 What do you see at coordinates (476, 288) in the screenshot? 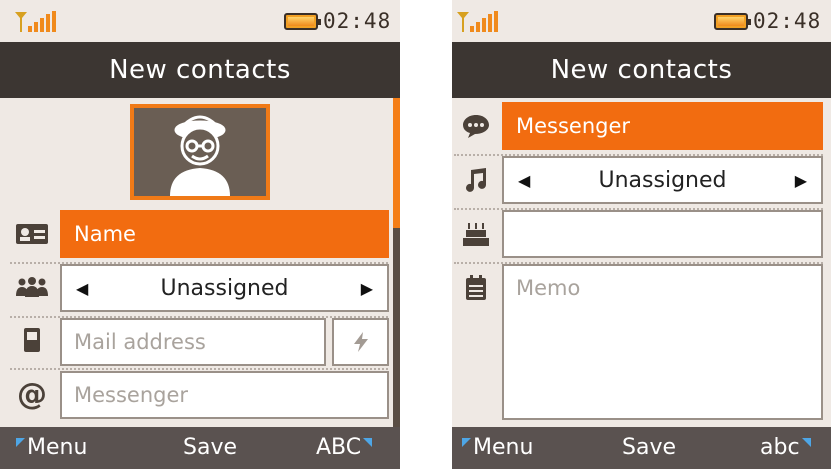
I see `calendar-icon` at bounding box center [476, 288].